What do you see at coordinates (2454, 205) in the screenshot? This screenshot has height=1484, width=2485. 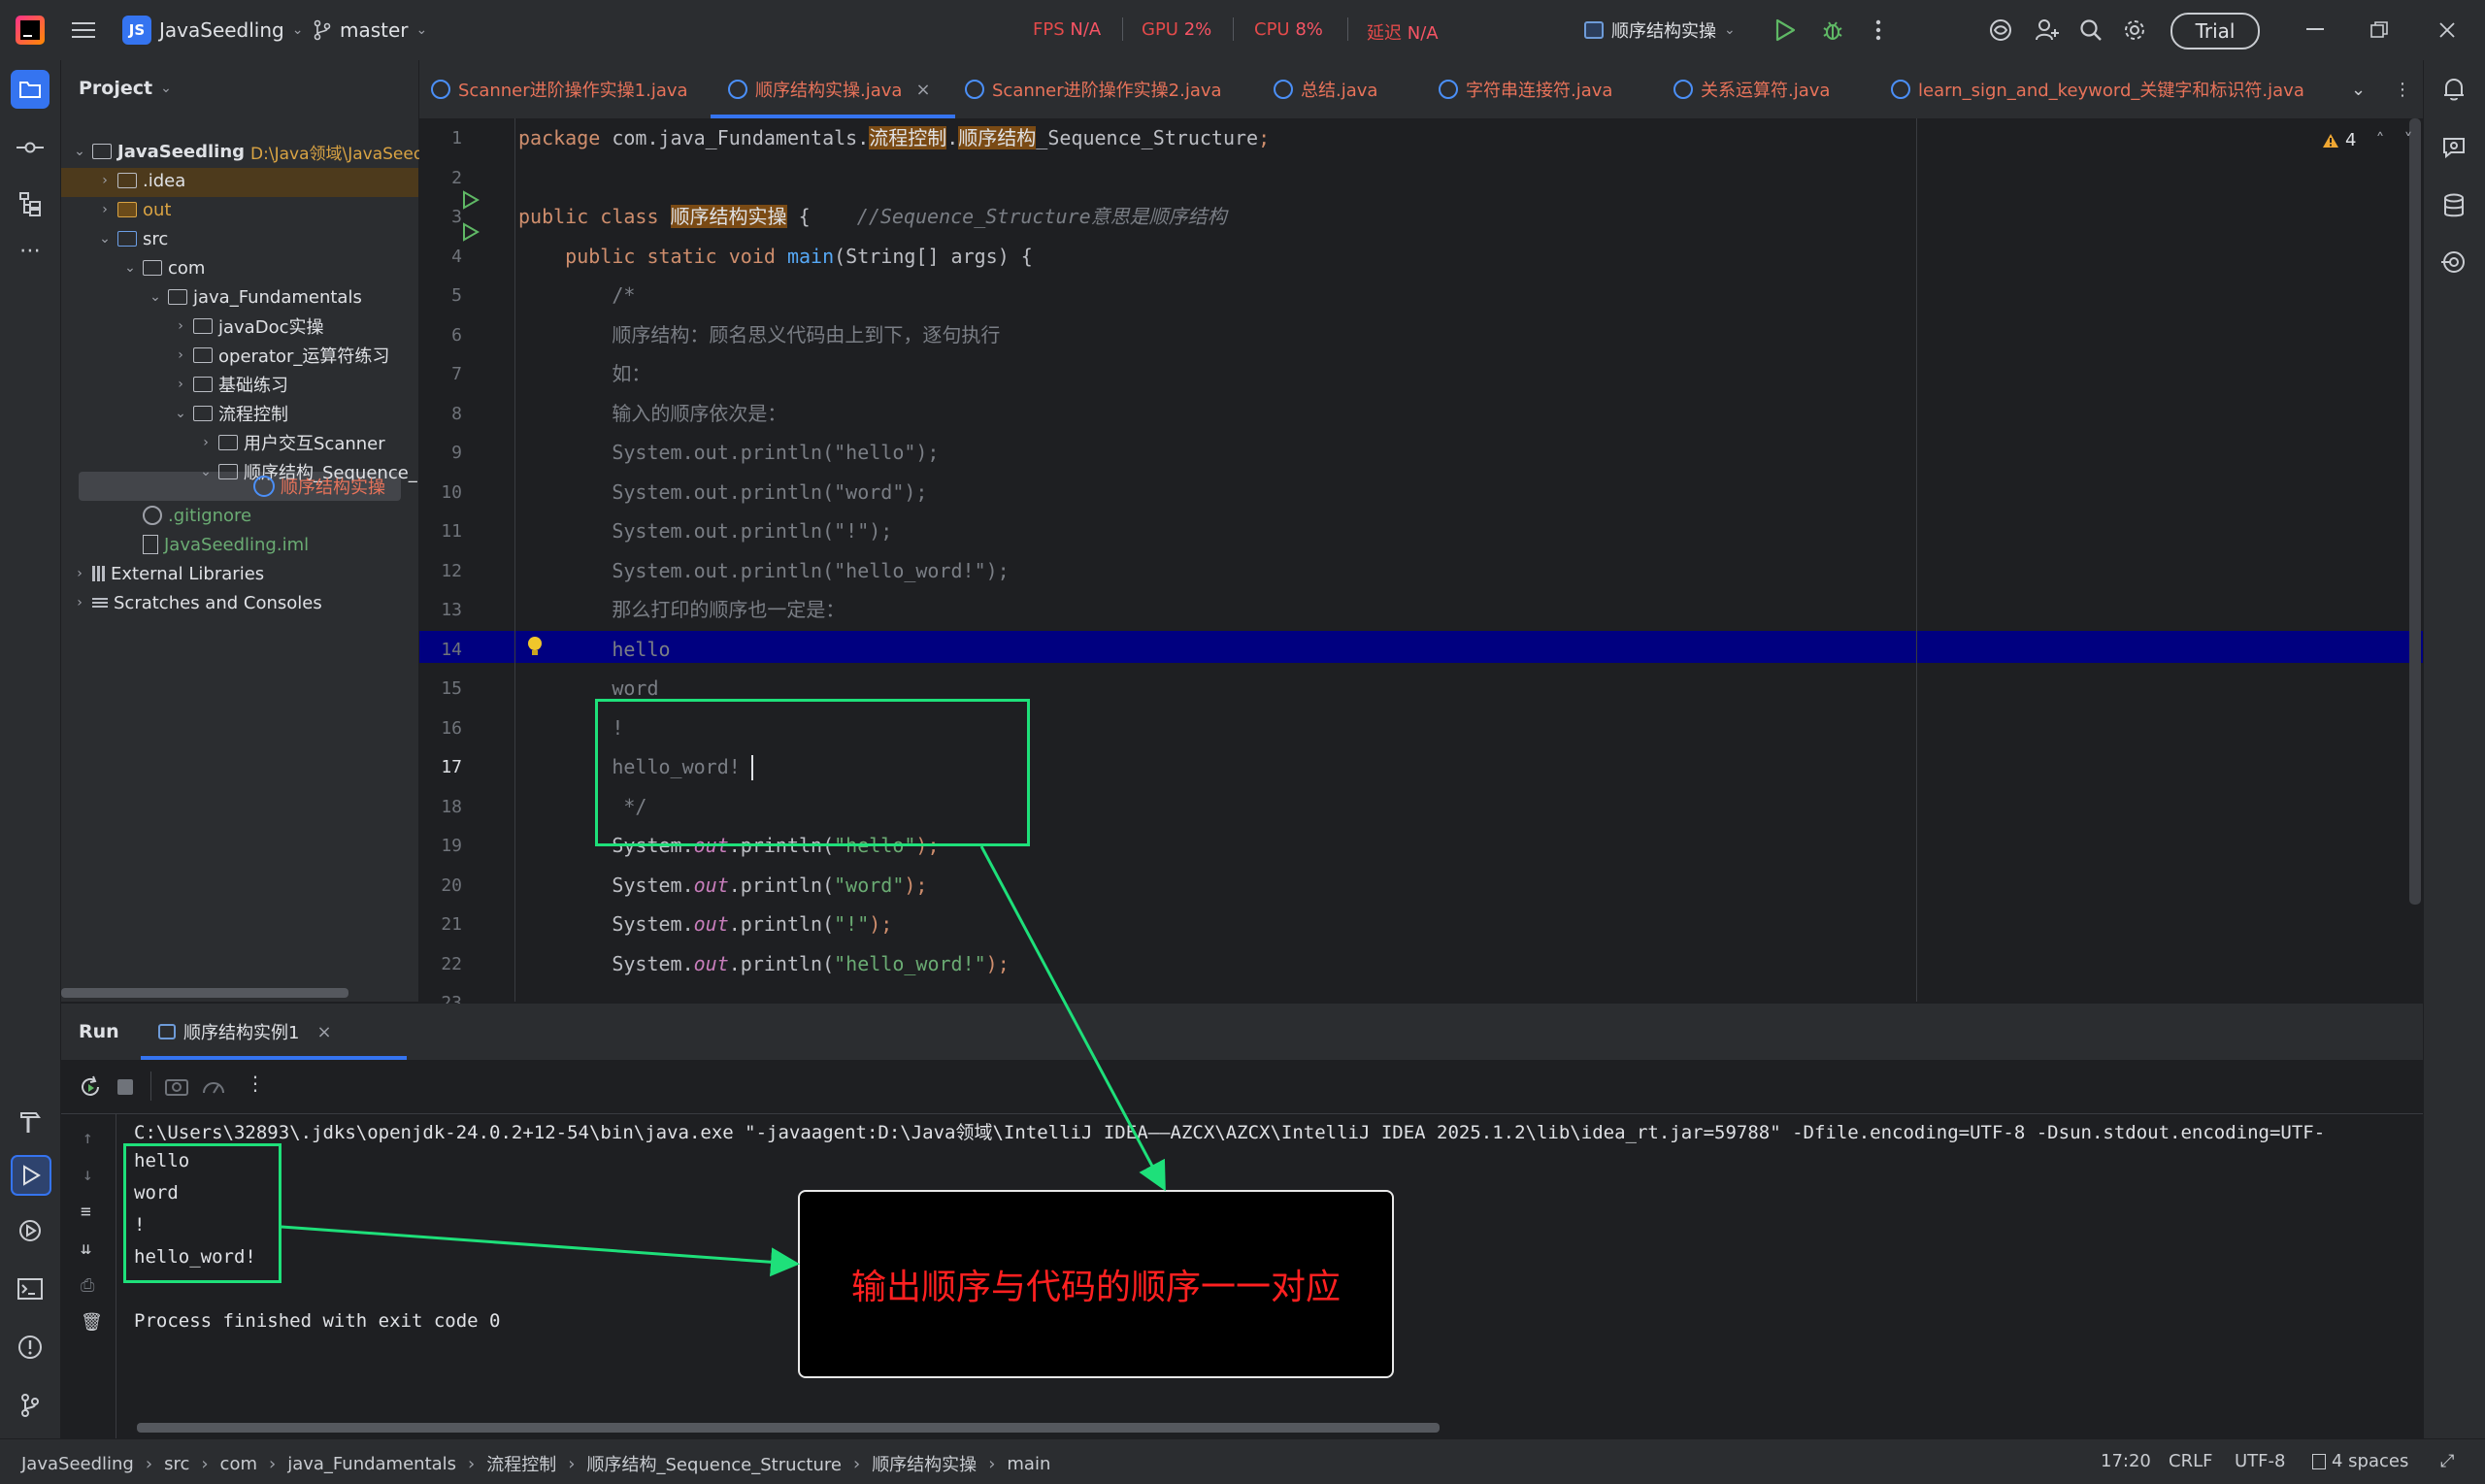 I see `database-icon` at bounding box center [2454, 205].